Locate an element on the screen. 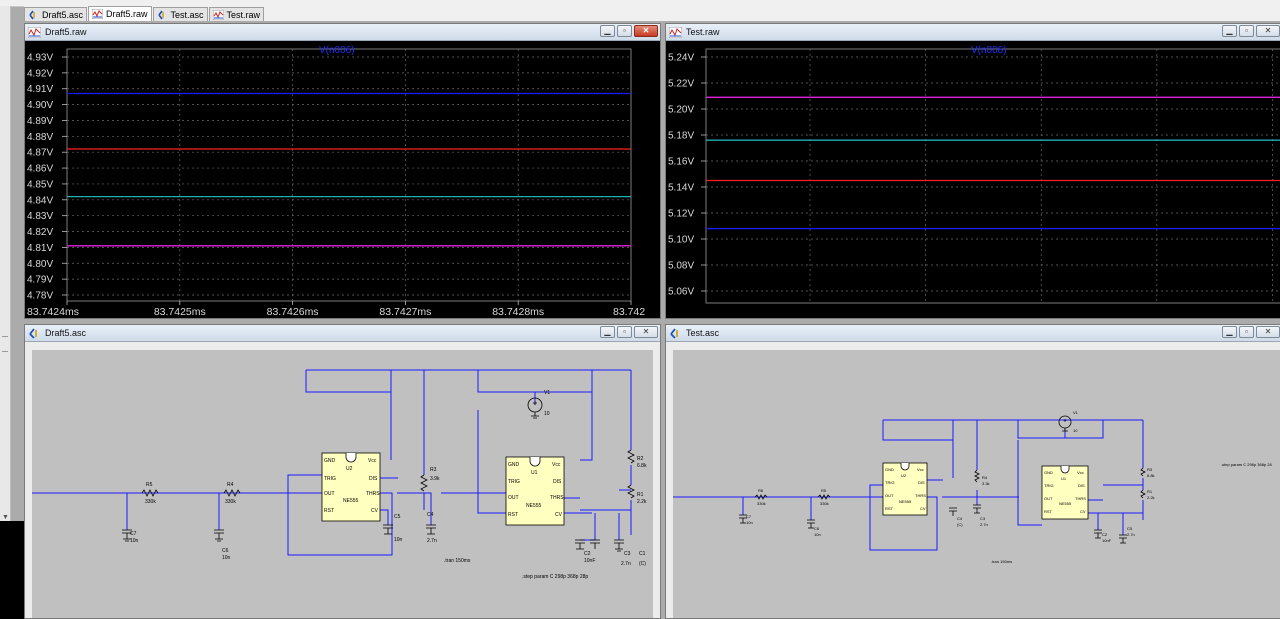  window-titlebar: Test.asc ▁ ▫ ✕ is located at coordinates (973, 333).